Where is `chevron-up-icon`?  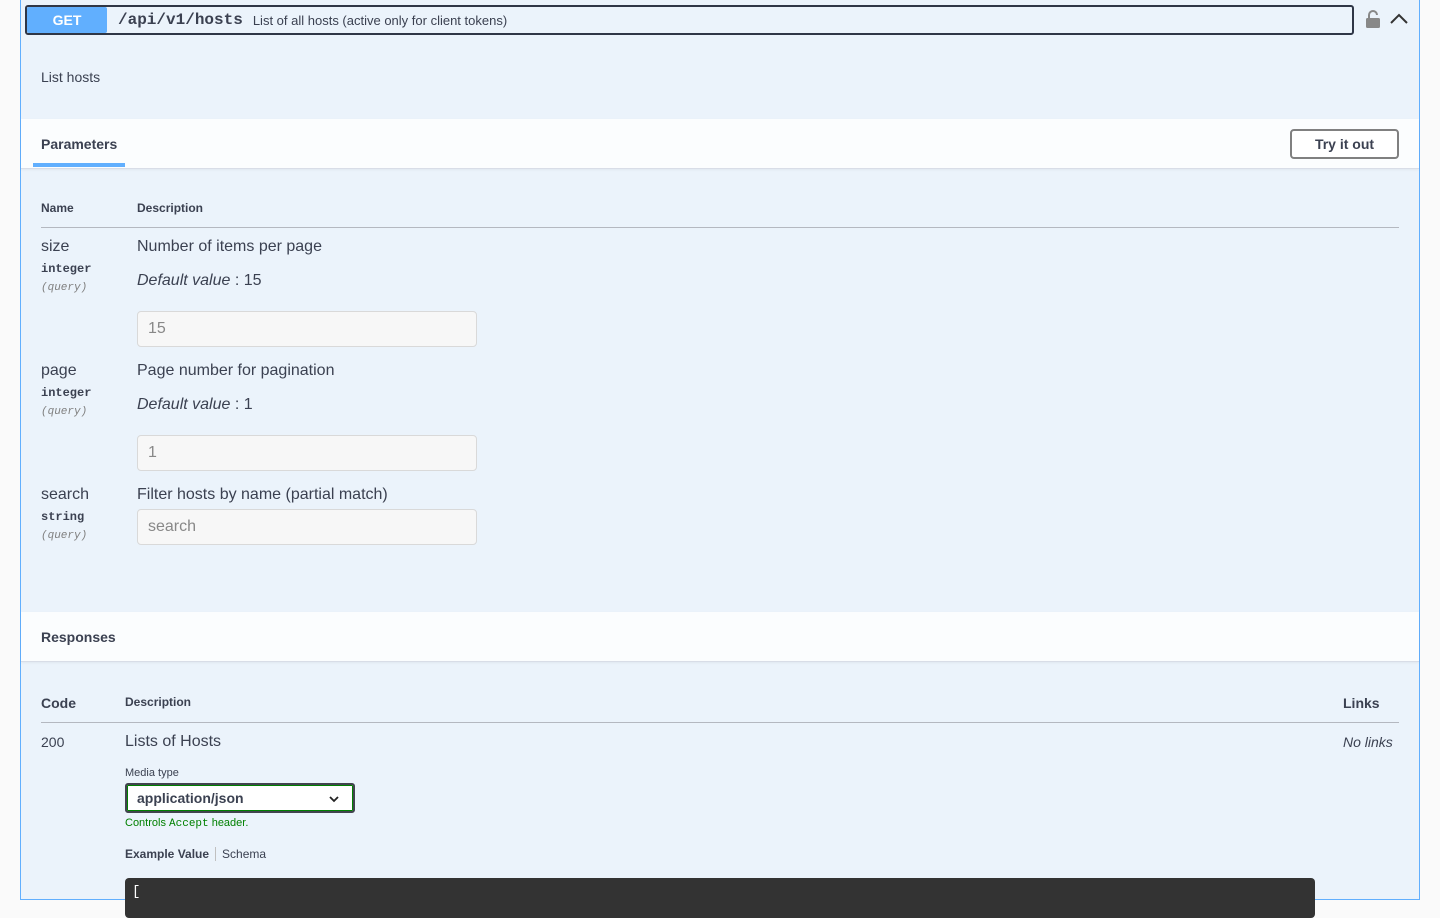 chevron-up-icon is located at coordinates (1399, 18).